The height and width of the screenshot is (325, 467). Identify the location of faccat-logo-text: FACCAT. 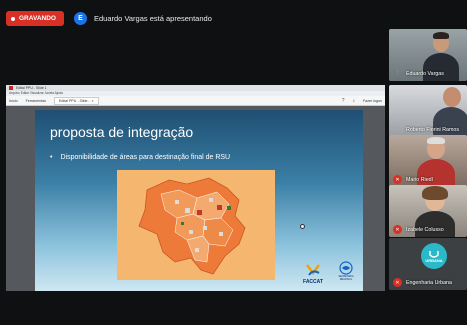
(313, 282).